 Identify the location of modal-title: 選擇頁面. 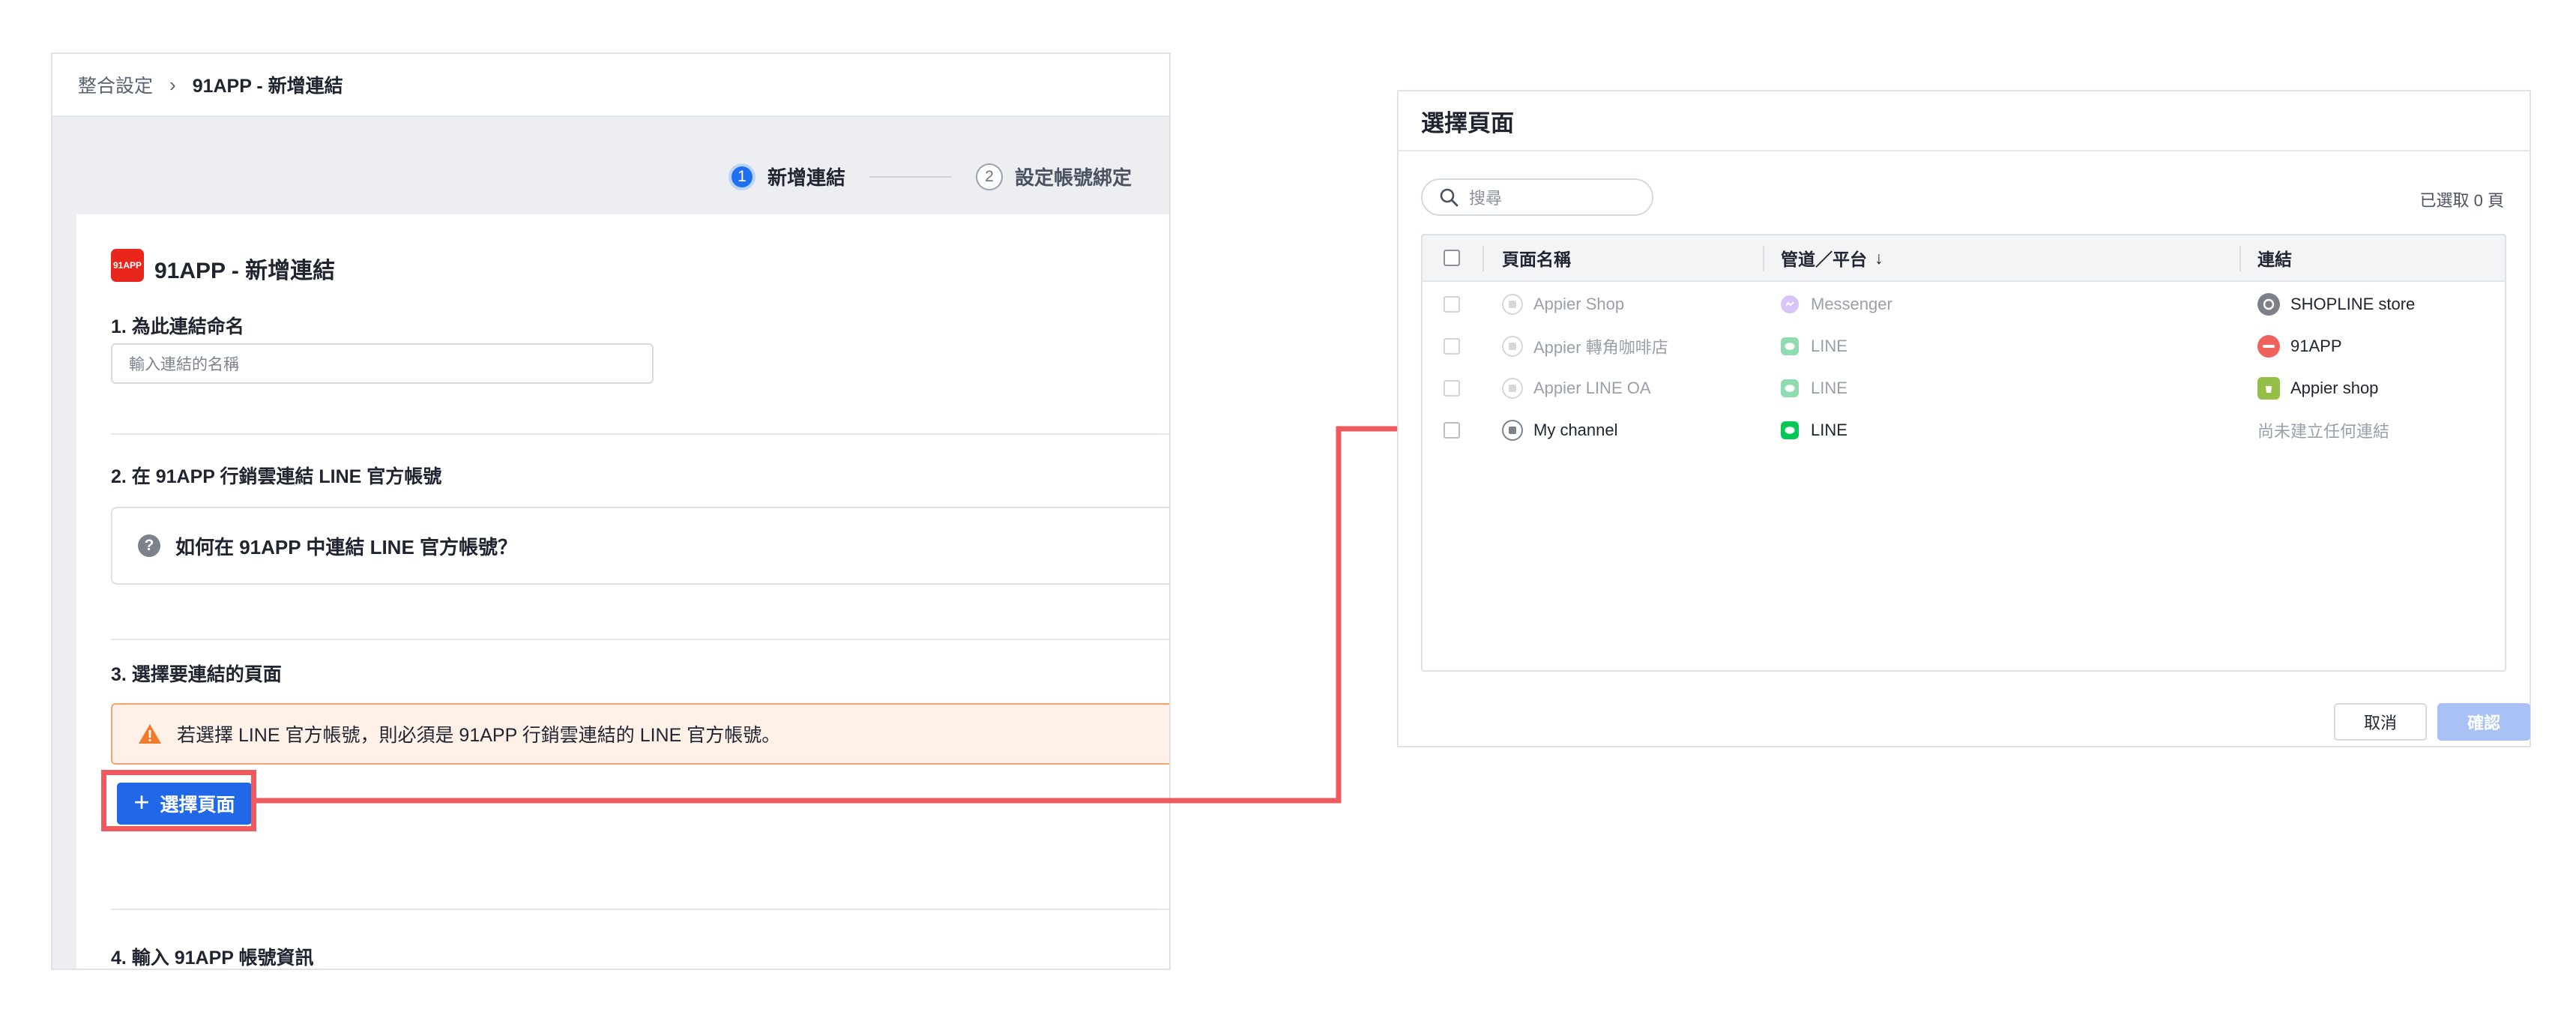
(1964, 121).